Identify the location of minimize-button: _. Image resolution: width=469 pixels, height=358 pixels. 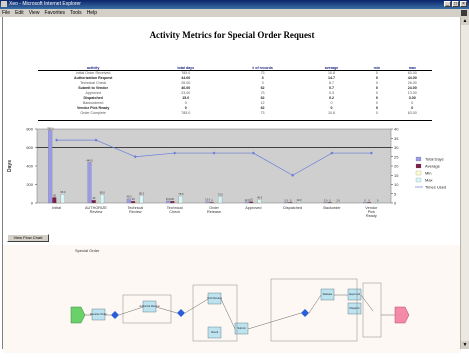
(447, 4).